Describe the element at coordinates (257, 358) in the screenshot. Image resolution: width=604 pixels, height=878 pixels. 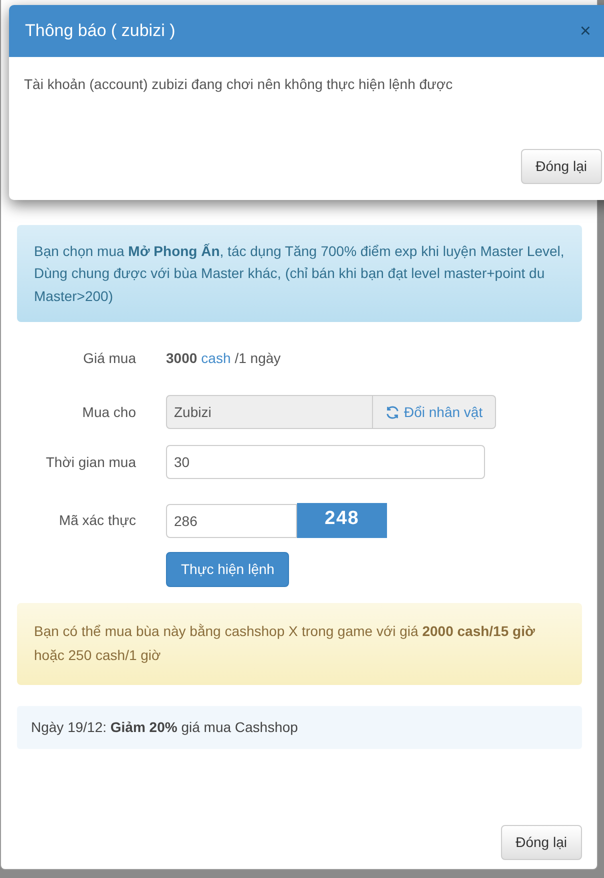
I see `price-period: /1 ngày` at that location.